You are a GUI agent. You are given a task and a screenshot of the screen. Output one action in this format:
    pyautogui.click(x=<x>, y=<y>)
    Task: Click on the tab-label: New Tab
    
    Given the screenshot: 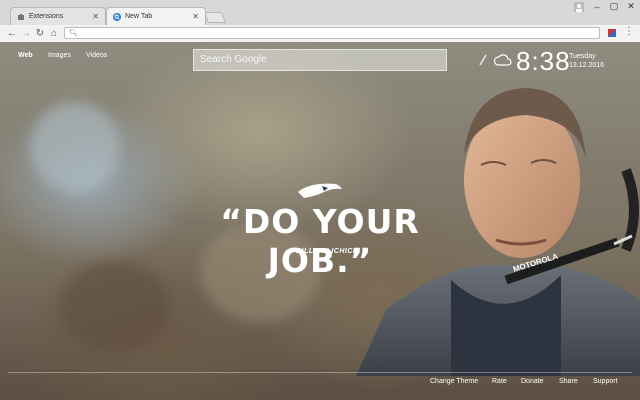 What is the action you would take?
    pyautogui.click(x=139, y=16)
    